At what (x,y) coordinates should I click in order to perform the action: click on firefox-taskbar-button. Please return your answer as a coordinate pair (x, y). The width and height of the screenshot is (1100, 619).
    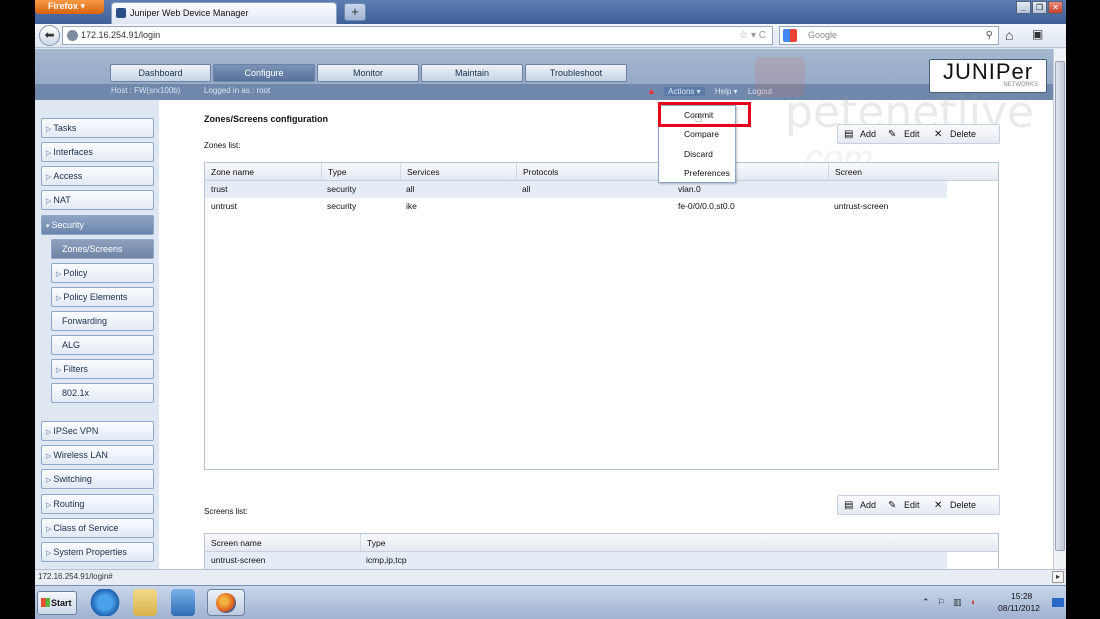
    Looking at the image, I should click on (226, 602).